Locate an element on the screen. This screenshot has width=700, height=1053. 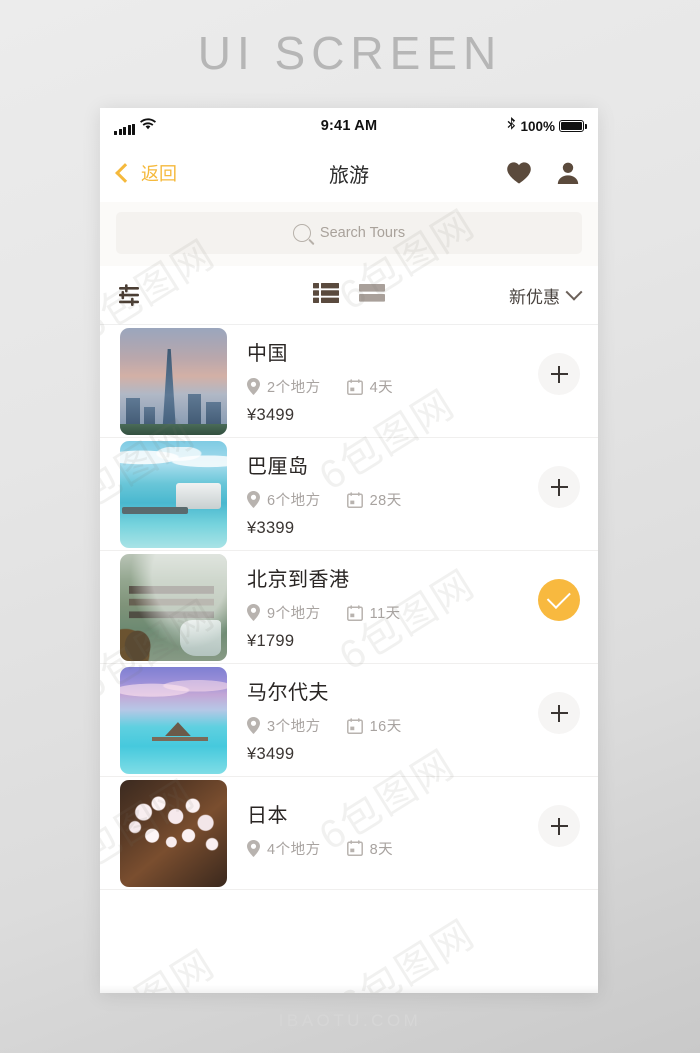
status-bar-right: 100% is located at coordinates (547, 126).